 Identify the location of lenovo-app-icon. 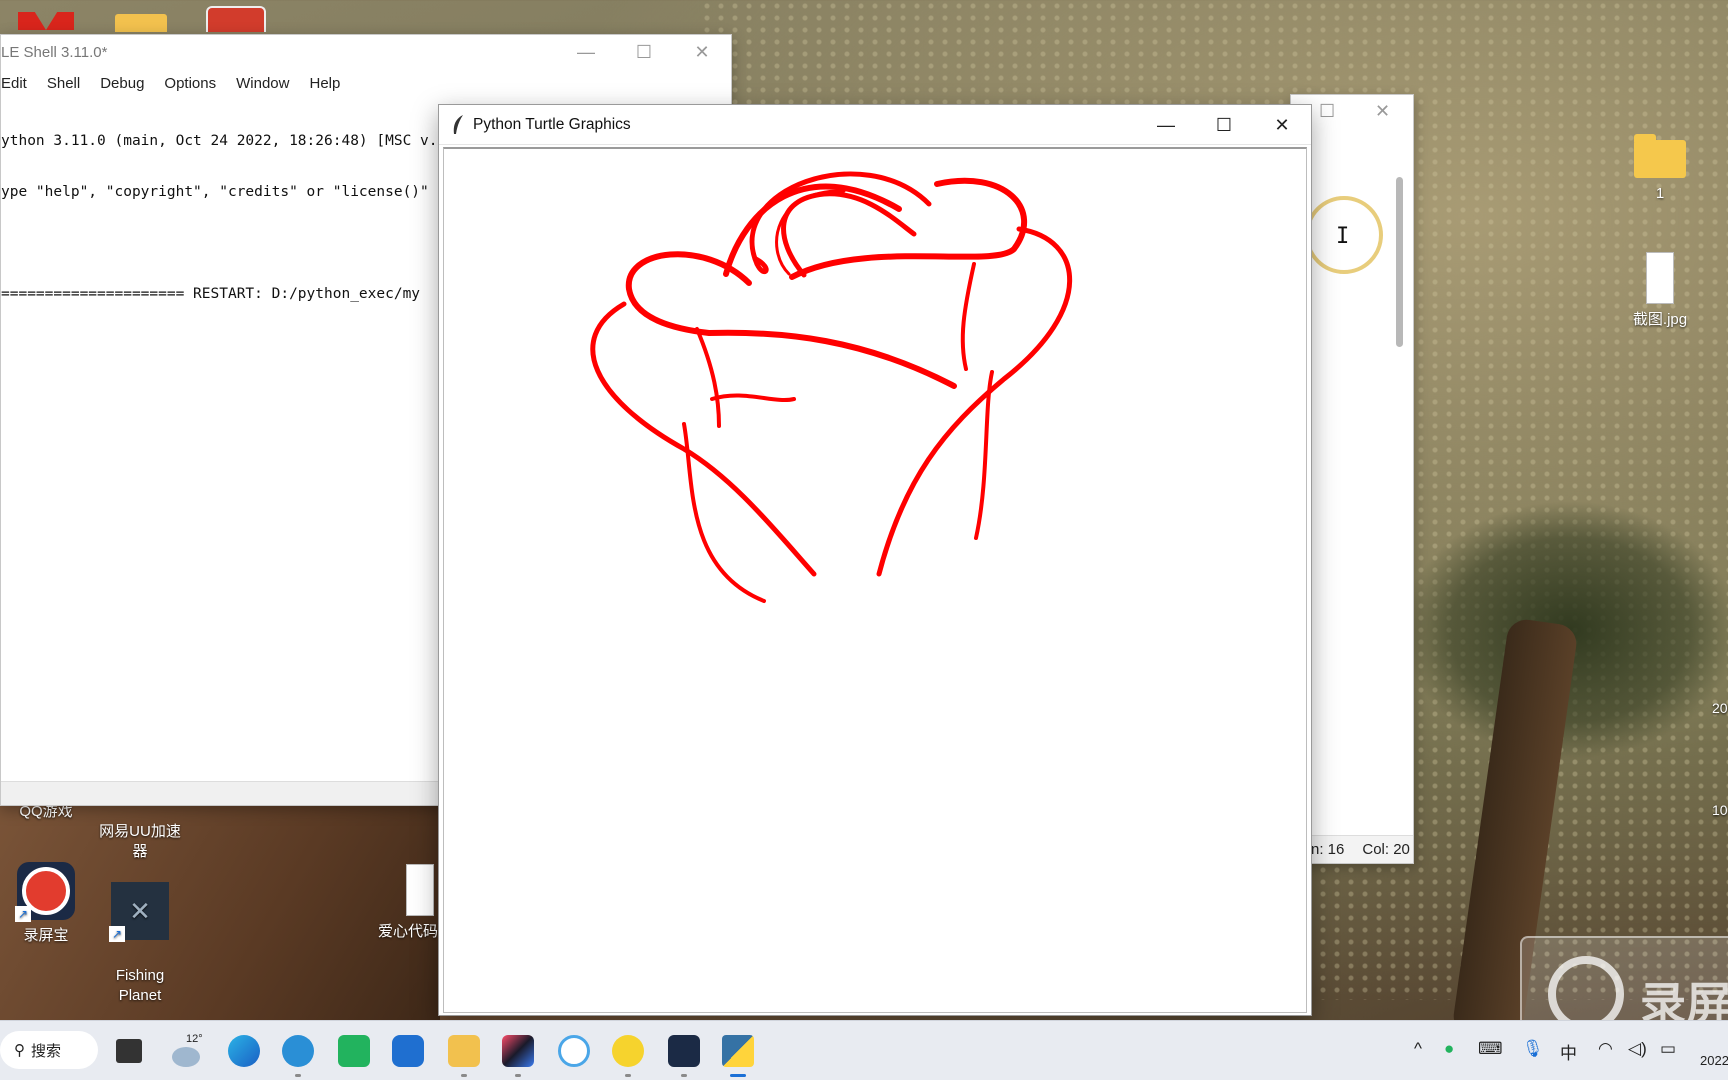
(408, 1051).